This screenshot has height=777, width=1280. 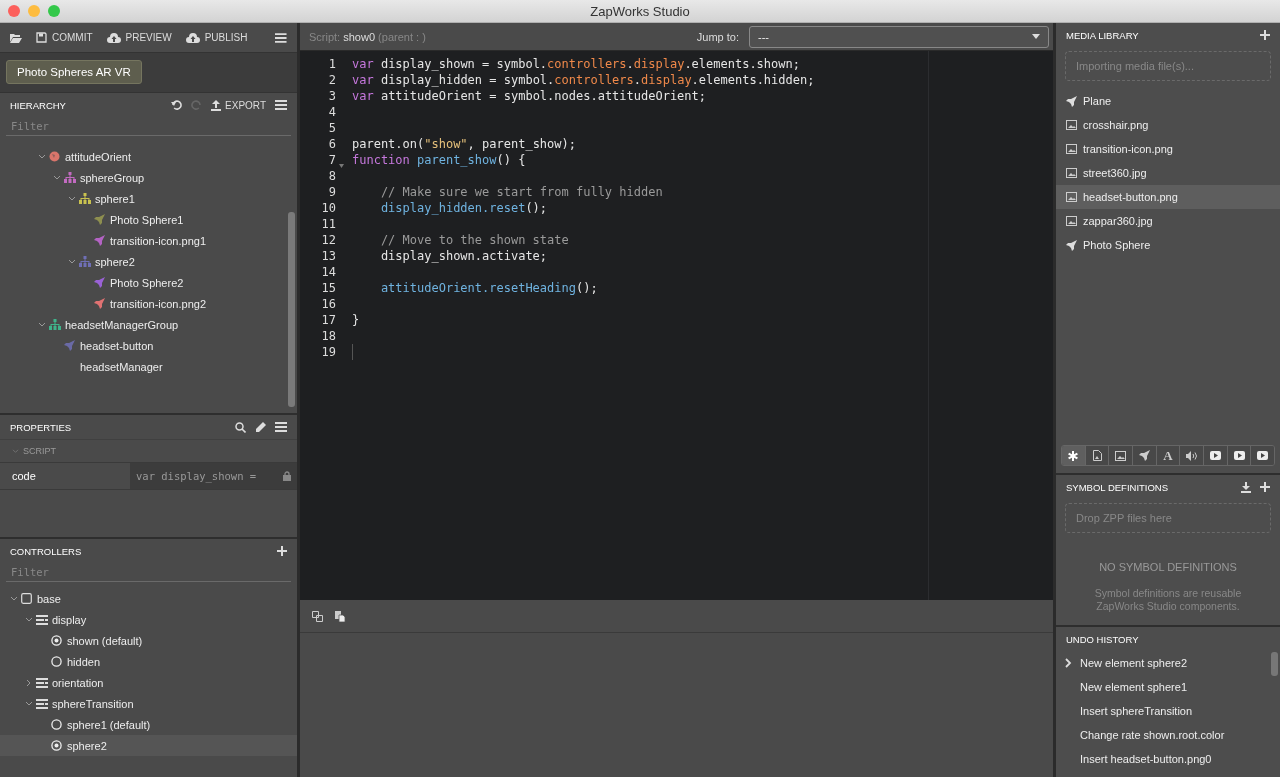 What do you see at coordinates (1168, 245) in the screenshot?
I see `media-item: Photo Sphere` at bounding box center [1168, 245].